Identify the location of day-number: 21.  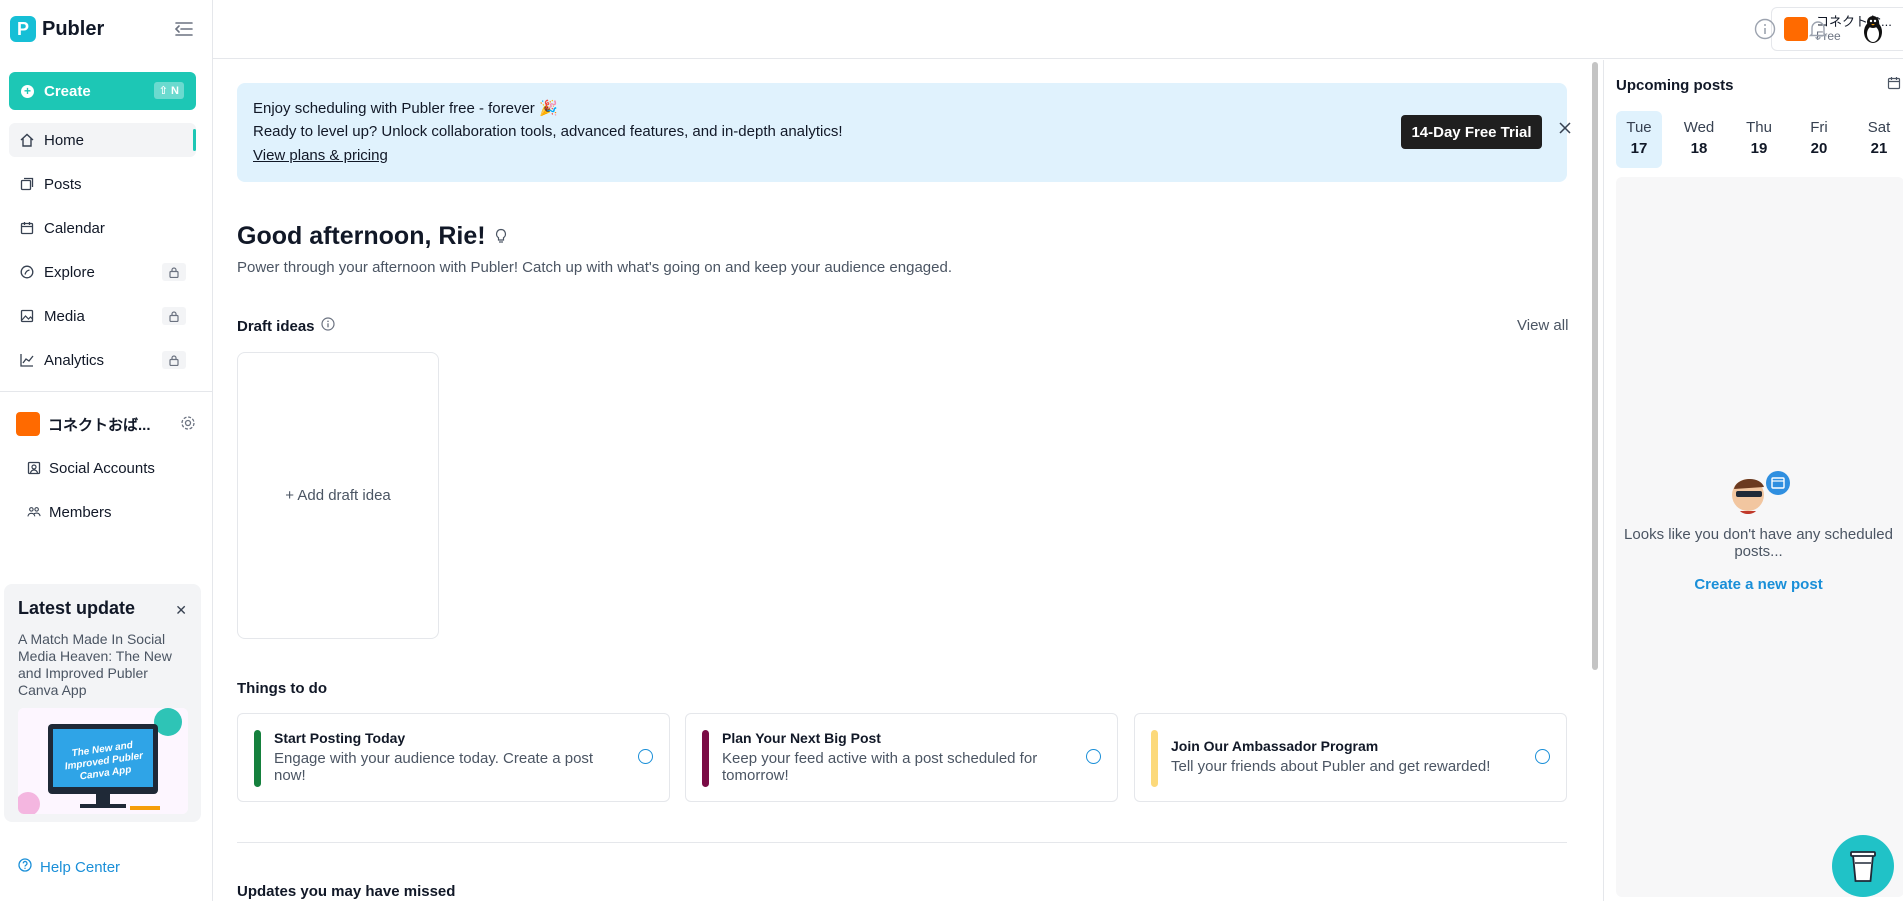
(1879, 148).